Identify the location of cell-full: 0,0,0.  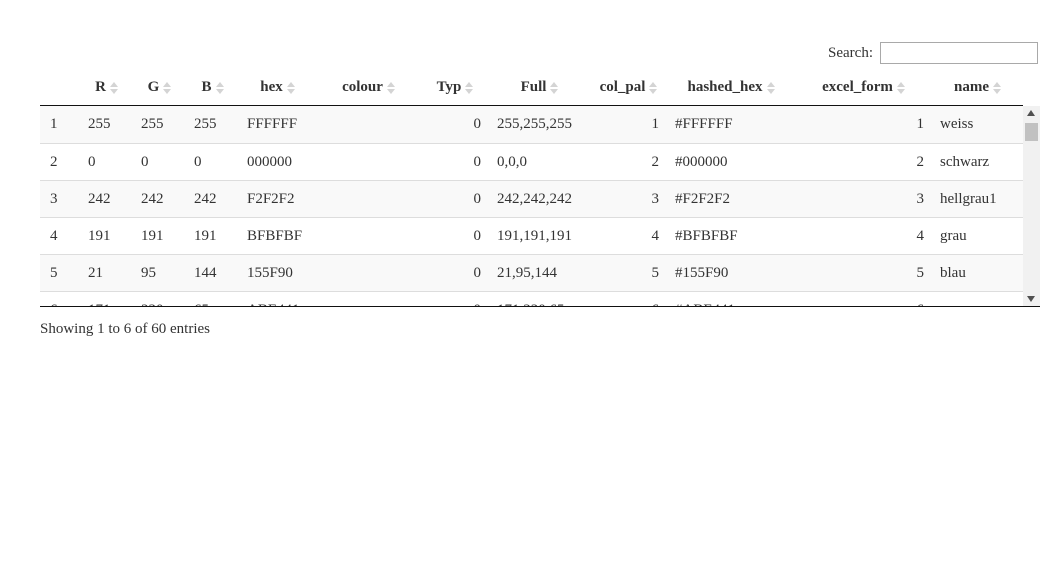
(512, 161).